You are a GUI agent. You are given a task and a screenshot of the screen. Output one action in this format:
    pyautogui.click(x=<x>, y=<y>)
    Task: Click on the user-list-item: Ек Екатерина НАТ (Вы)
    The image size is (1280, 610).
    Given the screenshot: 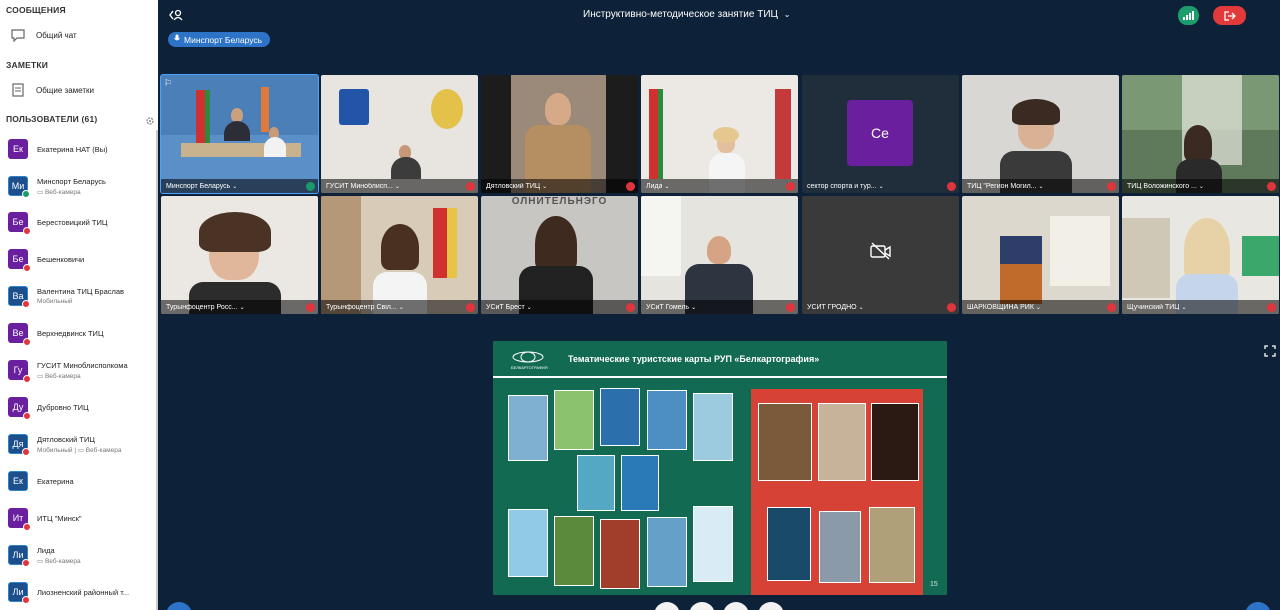 What is the action you would take?
    pyautogui.click(x=78, y=149)
    